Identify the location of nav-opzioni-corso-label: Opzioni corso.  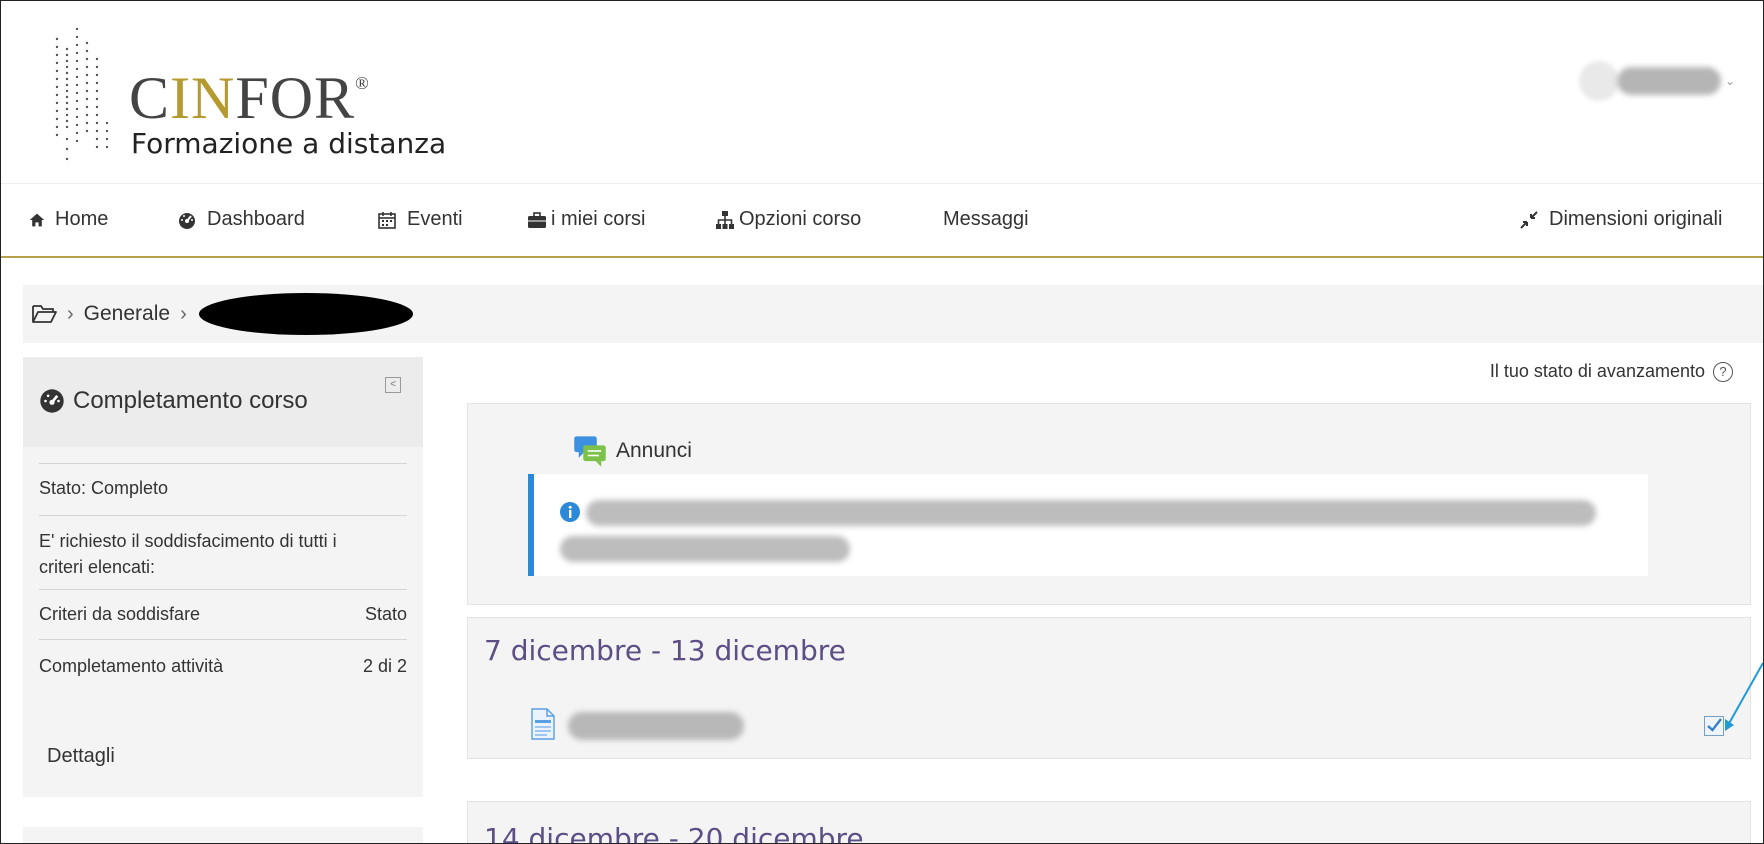
(800, 219).